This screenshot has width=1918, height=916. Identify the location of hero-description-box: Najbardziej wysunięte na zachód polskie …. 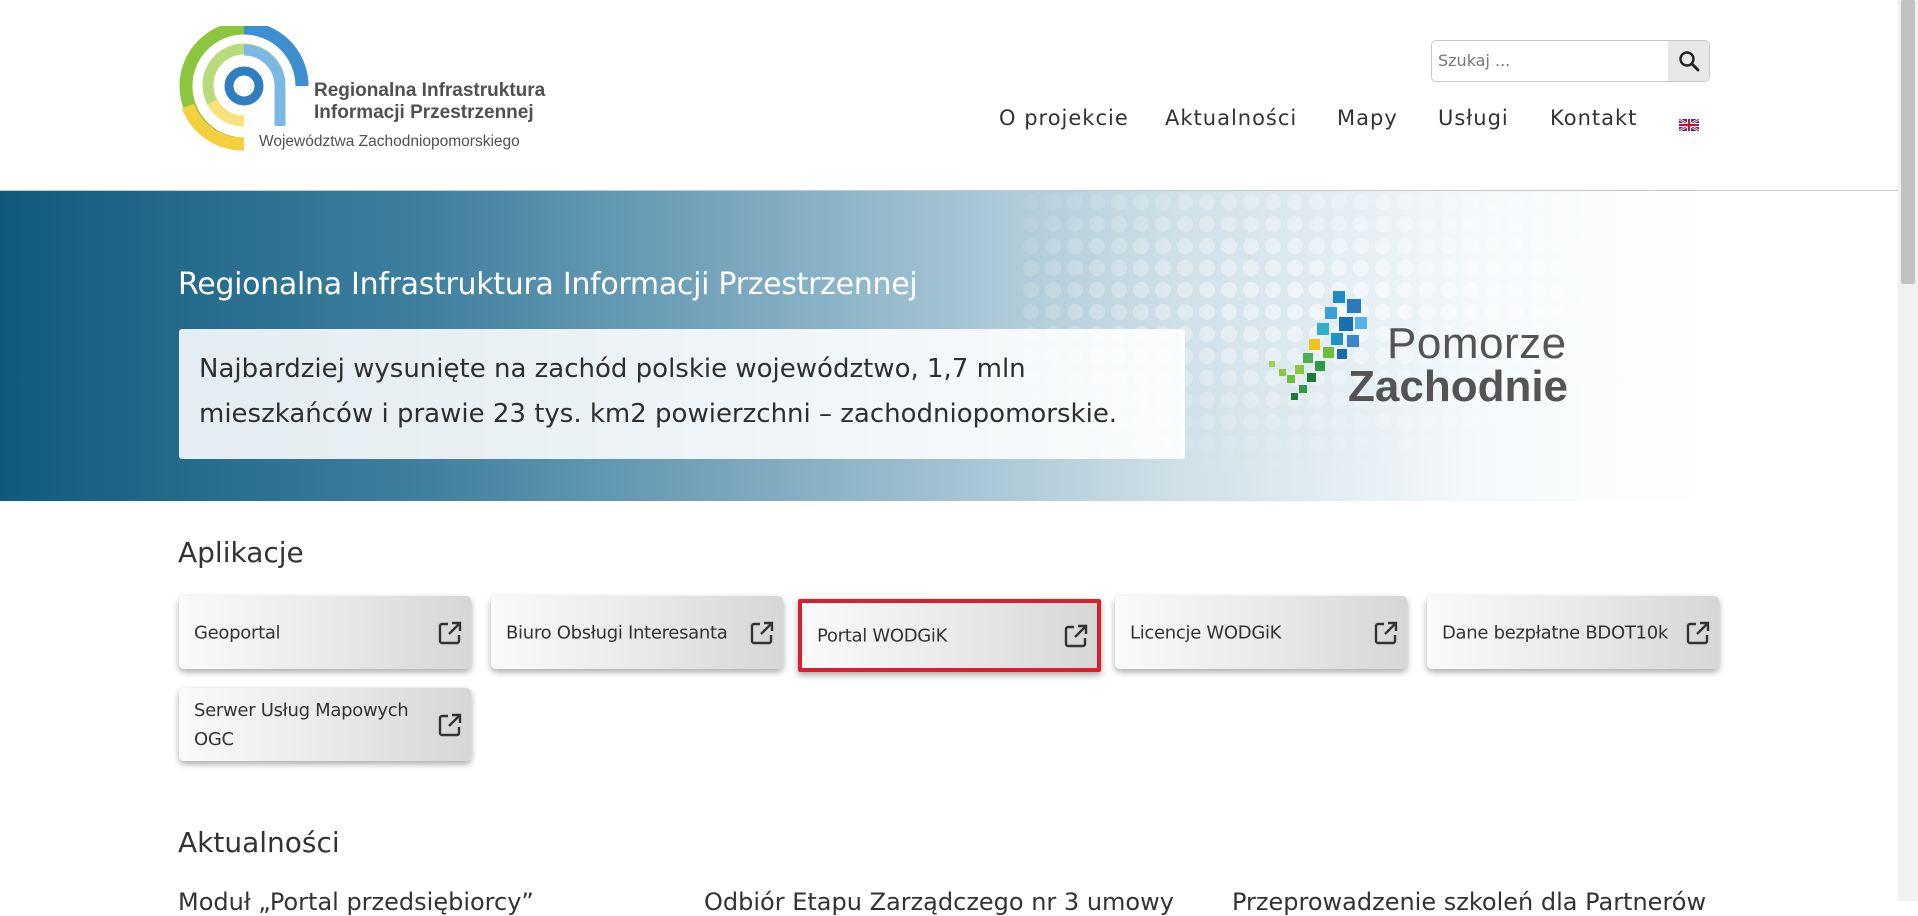
(682, 394).